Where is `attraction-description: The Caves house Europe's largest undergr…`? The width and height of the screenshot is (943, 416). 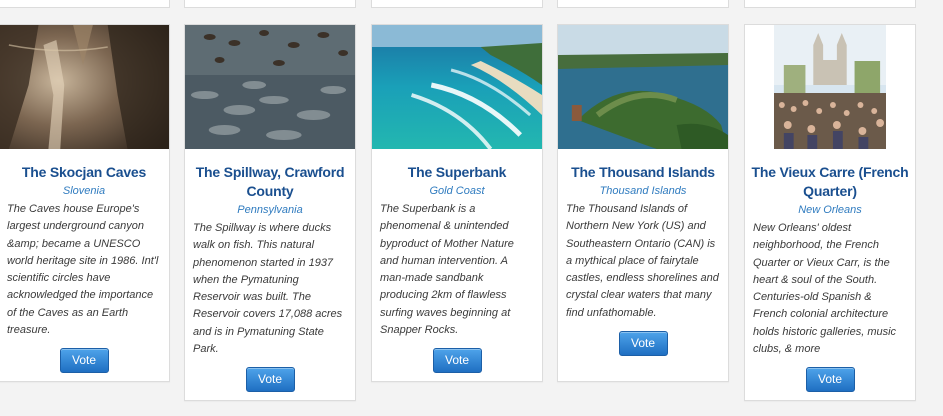 attraction-description: The Caves house Europe's largest undergr… is located at coordinates (83, 270).